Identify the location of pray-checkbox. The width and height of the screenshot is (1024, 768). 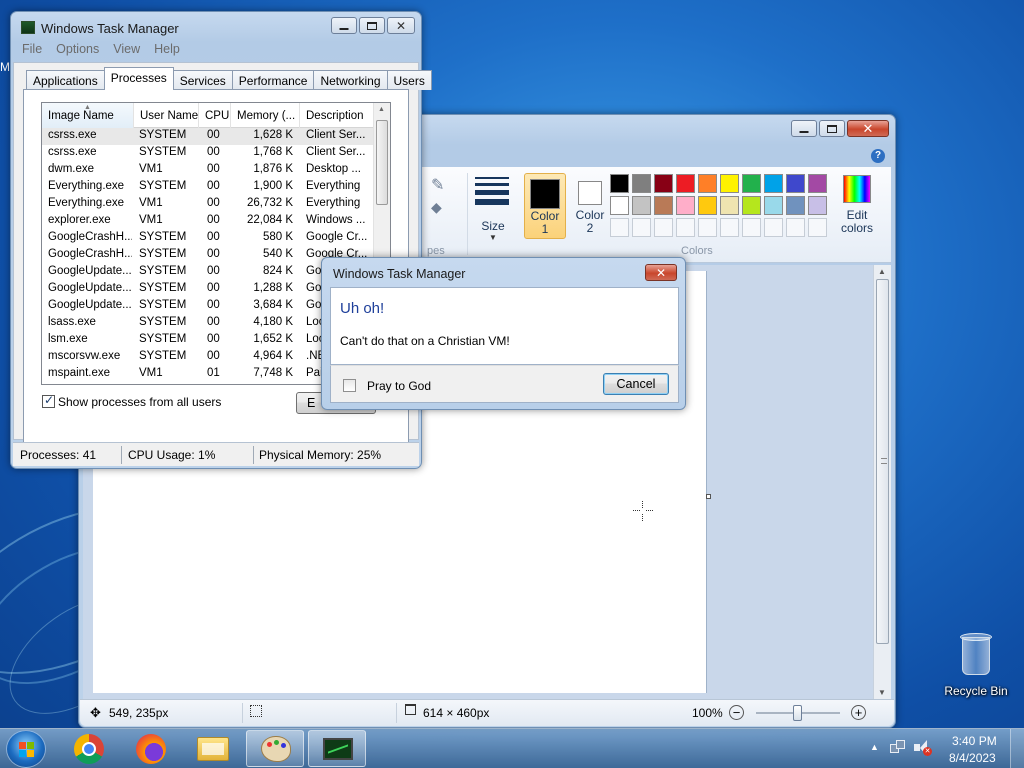
(349, 385).